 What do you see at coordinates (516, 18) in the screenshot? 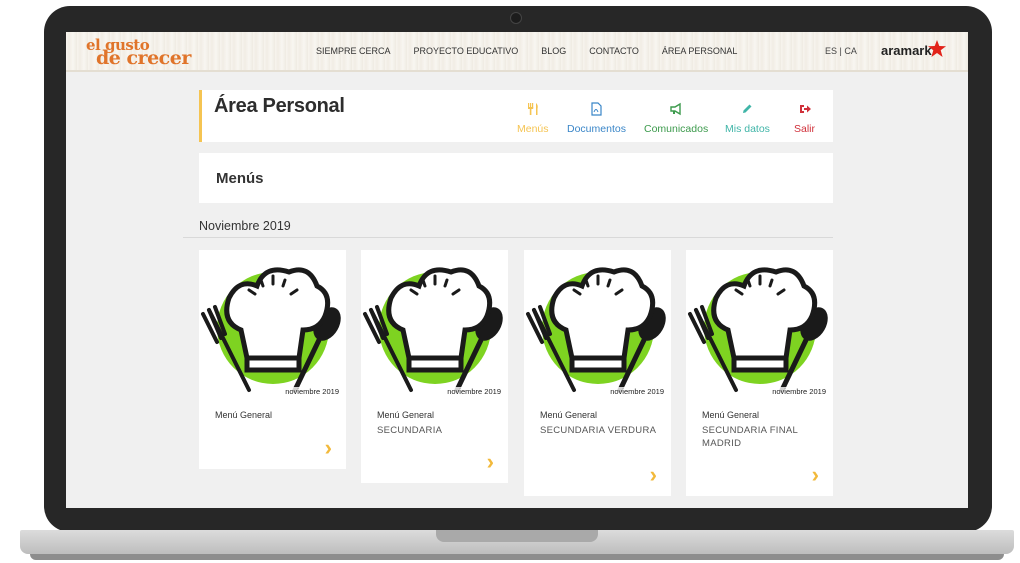
I see `webcam` at bounding box center [516, 18].